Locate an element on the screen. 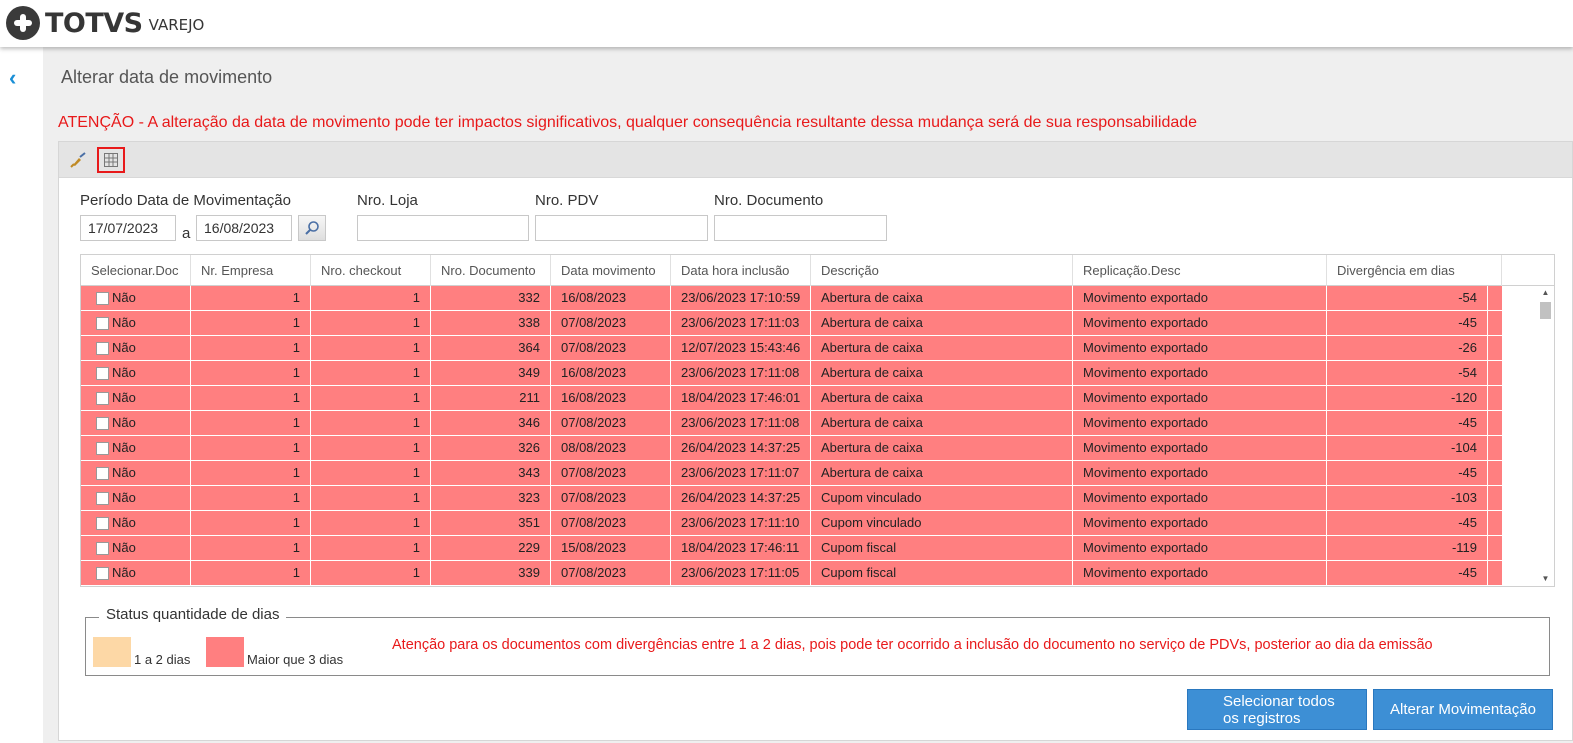 This screenshot has width=1573, height=743. scroll-thumb is located at coordinates (1545, 310).